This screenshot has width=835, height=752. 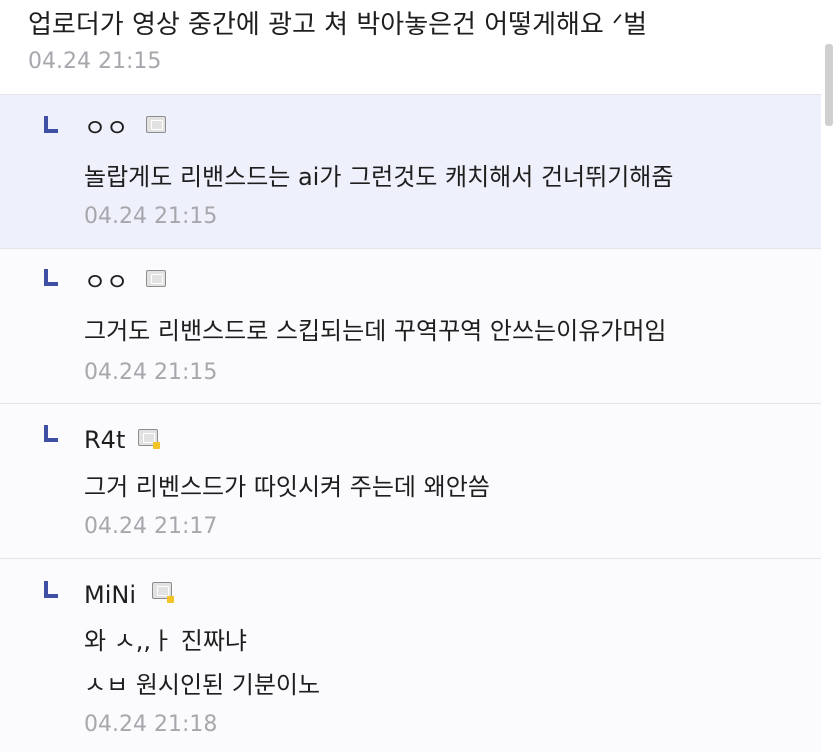 I want to click on reply-author: MiNi, so click(x=110, y=595).